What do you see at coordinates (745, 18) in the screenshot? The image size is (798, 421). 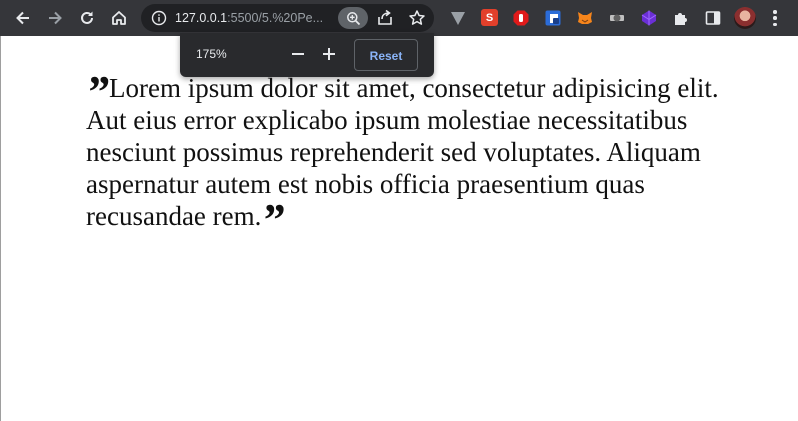 I see `avatar` at bounding box center [745, 18].